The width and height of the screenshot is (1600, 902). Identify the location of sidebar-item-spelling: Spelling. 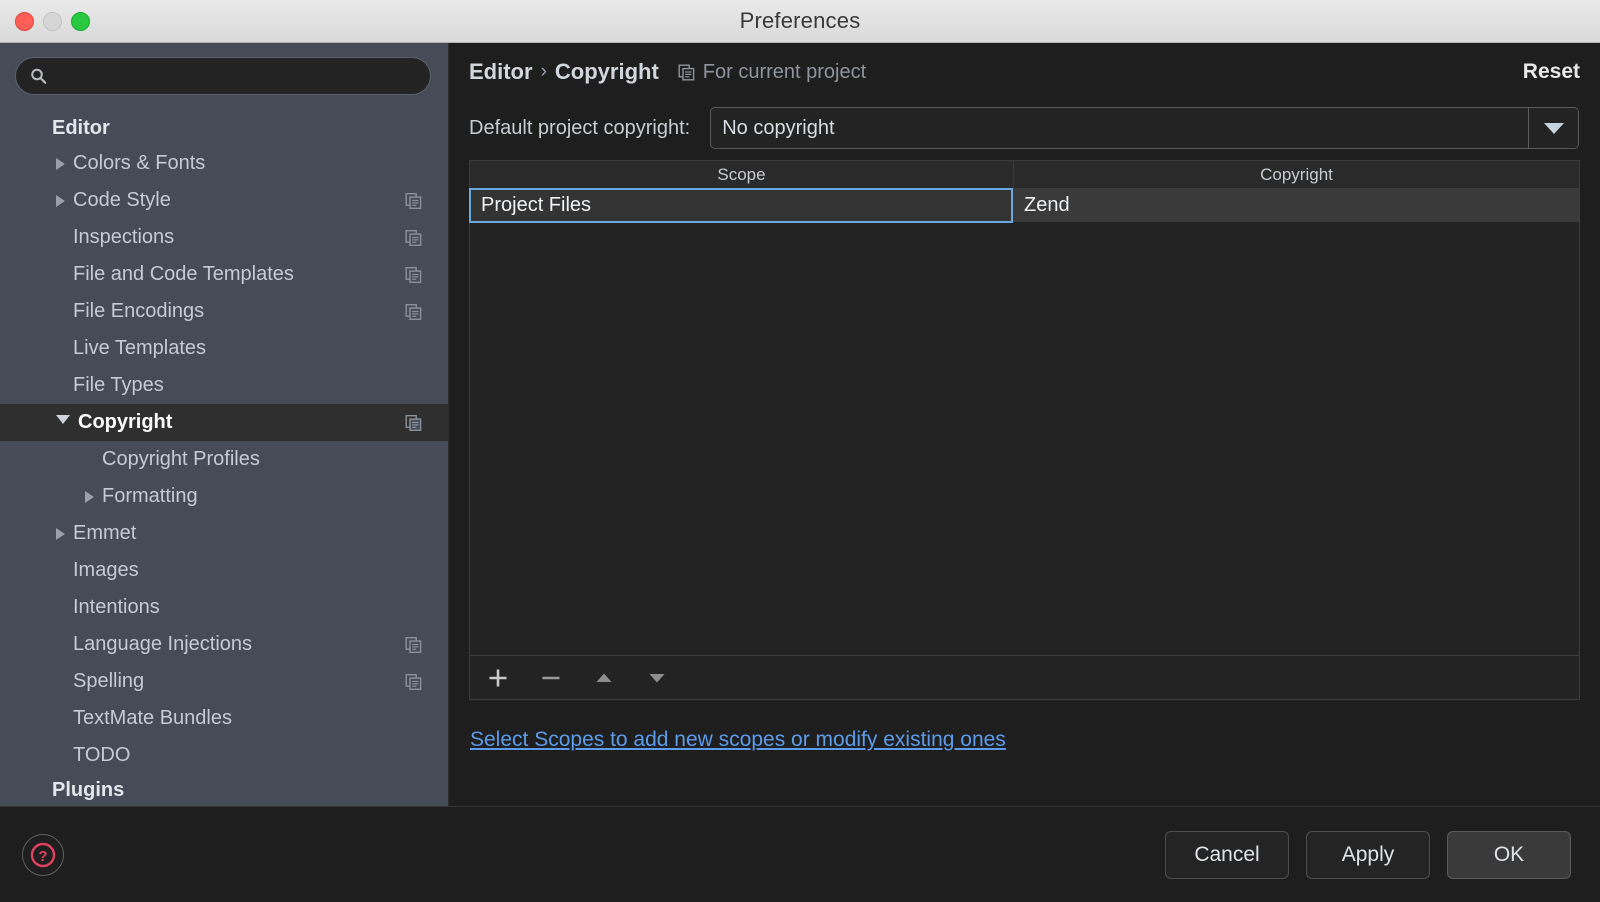
(224, 681).